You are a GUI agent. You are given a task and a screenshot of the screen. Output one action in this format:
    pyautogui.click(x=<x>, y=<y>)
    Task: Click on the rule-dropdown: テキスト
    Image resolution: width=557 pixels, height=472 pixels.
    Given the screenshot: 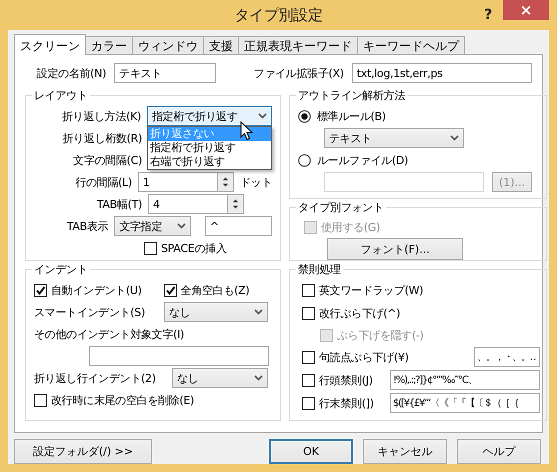 What is the action you would take?
    pyautogui.click(x=394, y=138)
    